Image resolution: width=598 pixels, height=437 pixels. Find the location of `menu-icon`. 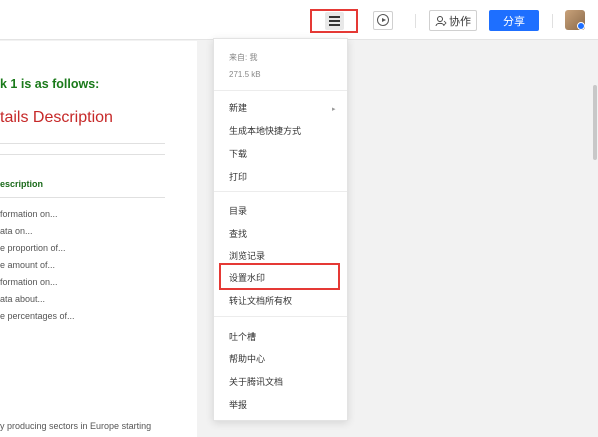

menu-icon is located at coordinates (334, 21).